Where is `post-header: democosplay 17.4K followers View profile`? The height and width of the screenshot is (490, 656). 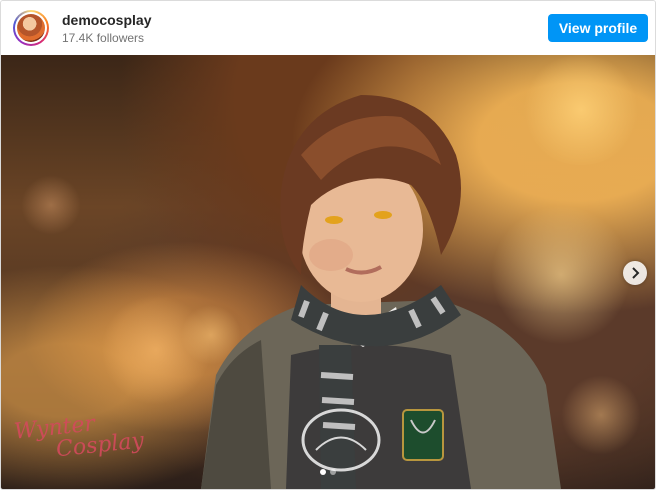
post-header: democosplay 17.4K followers View profile is located at coordinates (328, 28).